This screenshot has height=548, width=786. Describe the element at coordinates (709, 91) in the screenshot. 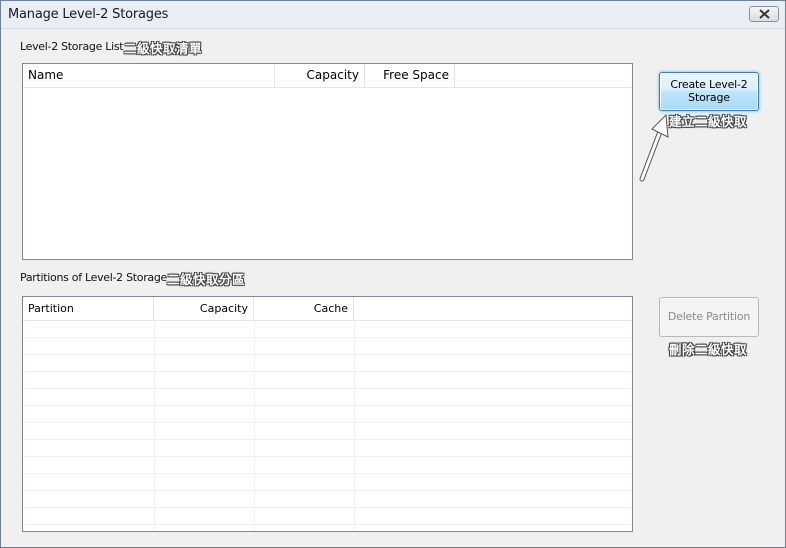

I see `create-storage-button: Create Level-2 Storage` at that location.